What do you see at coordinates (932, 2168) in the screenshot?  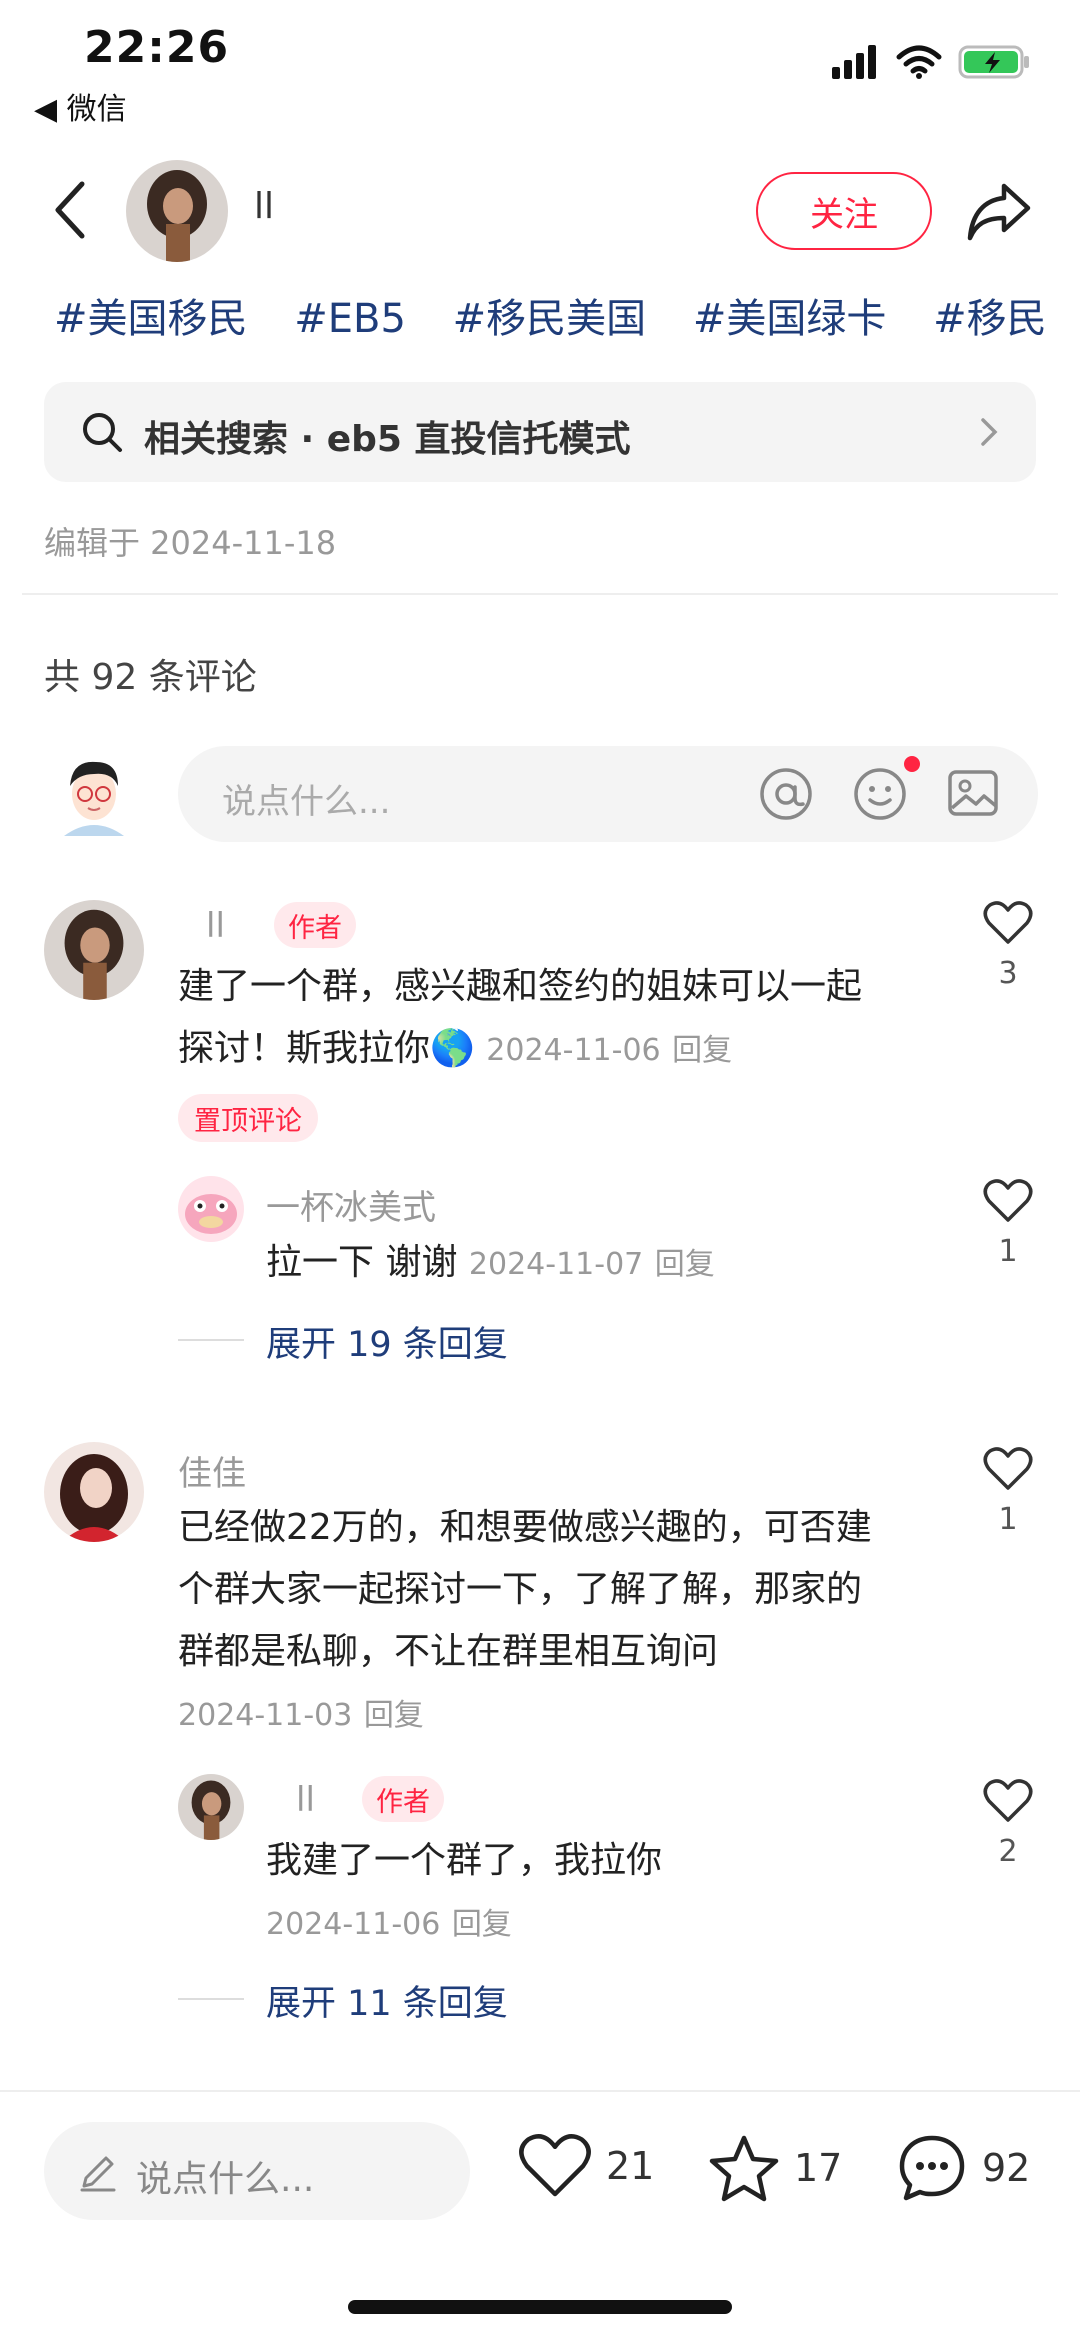 I see `chat-bubble-icon` at bounding box center [932, 2168].